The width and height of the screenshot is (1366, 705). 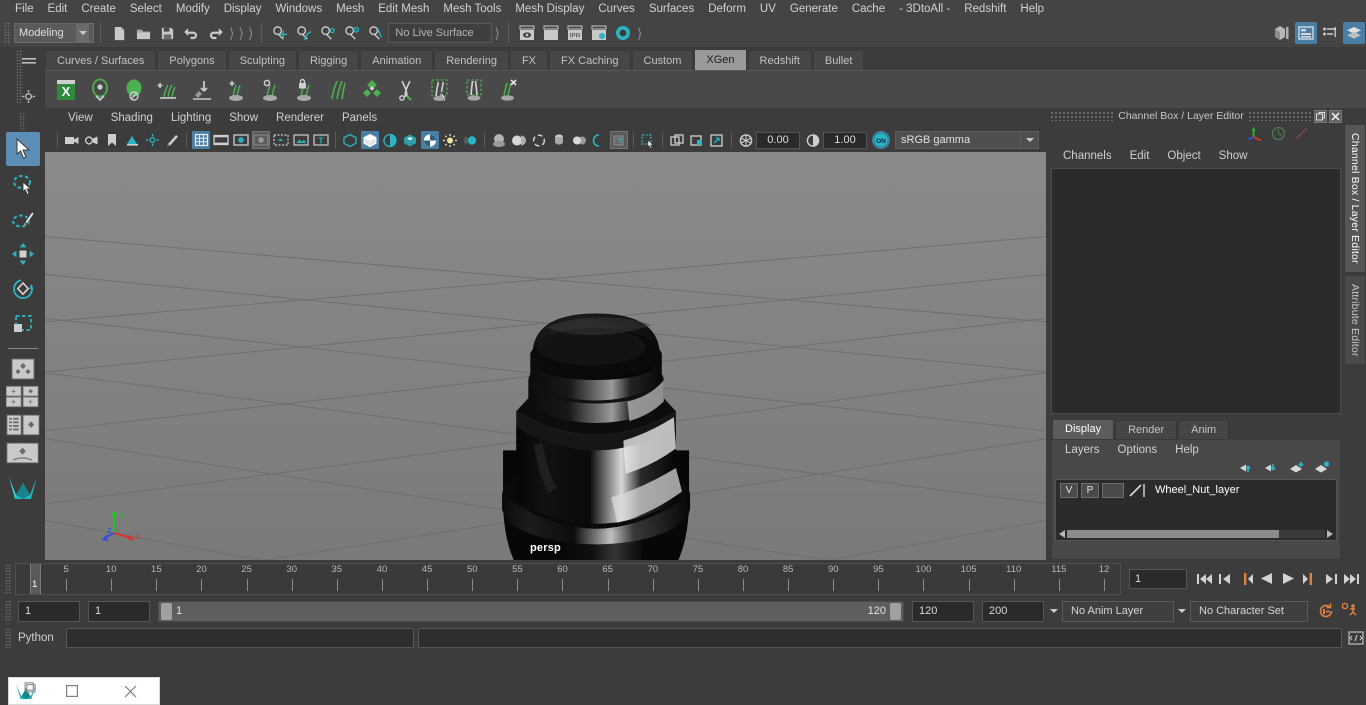 I want to click on gamma-icon, so click(x=813, y=140).